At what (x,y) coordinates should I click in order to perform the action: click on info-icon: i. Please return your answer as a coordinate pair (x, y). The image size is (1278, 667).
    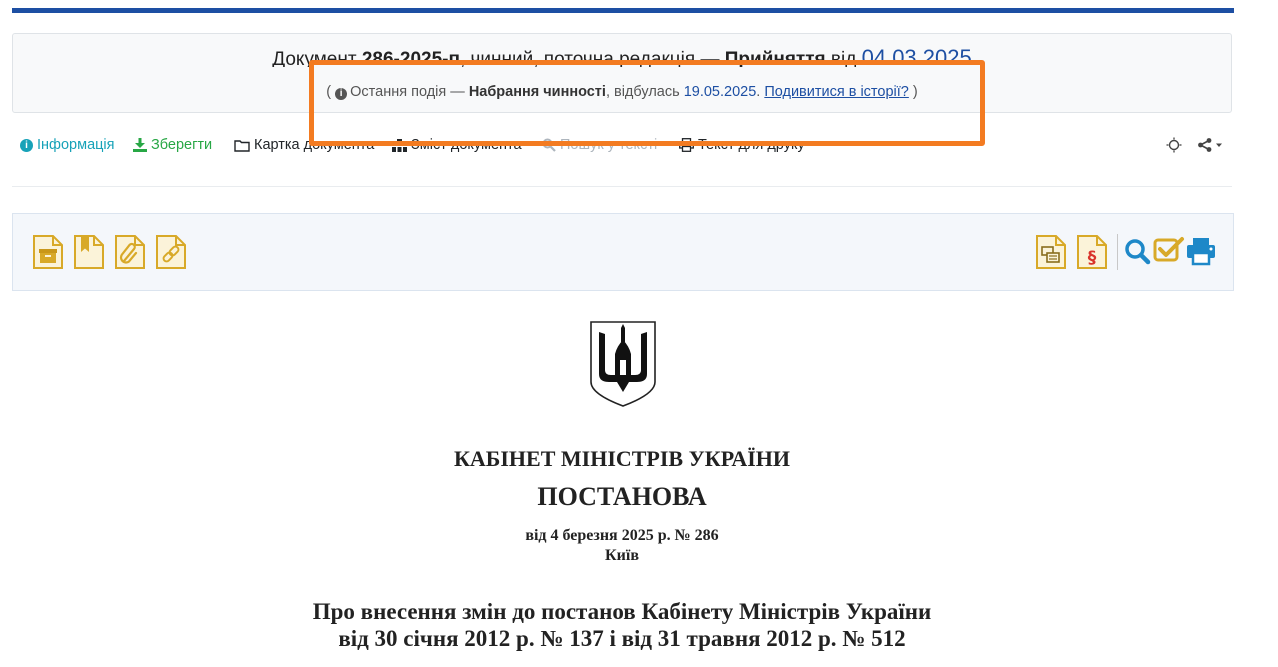
    Looking at the image, I should click on (341, 94).